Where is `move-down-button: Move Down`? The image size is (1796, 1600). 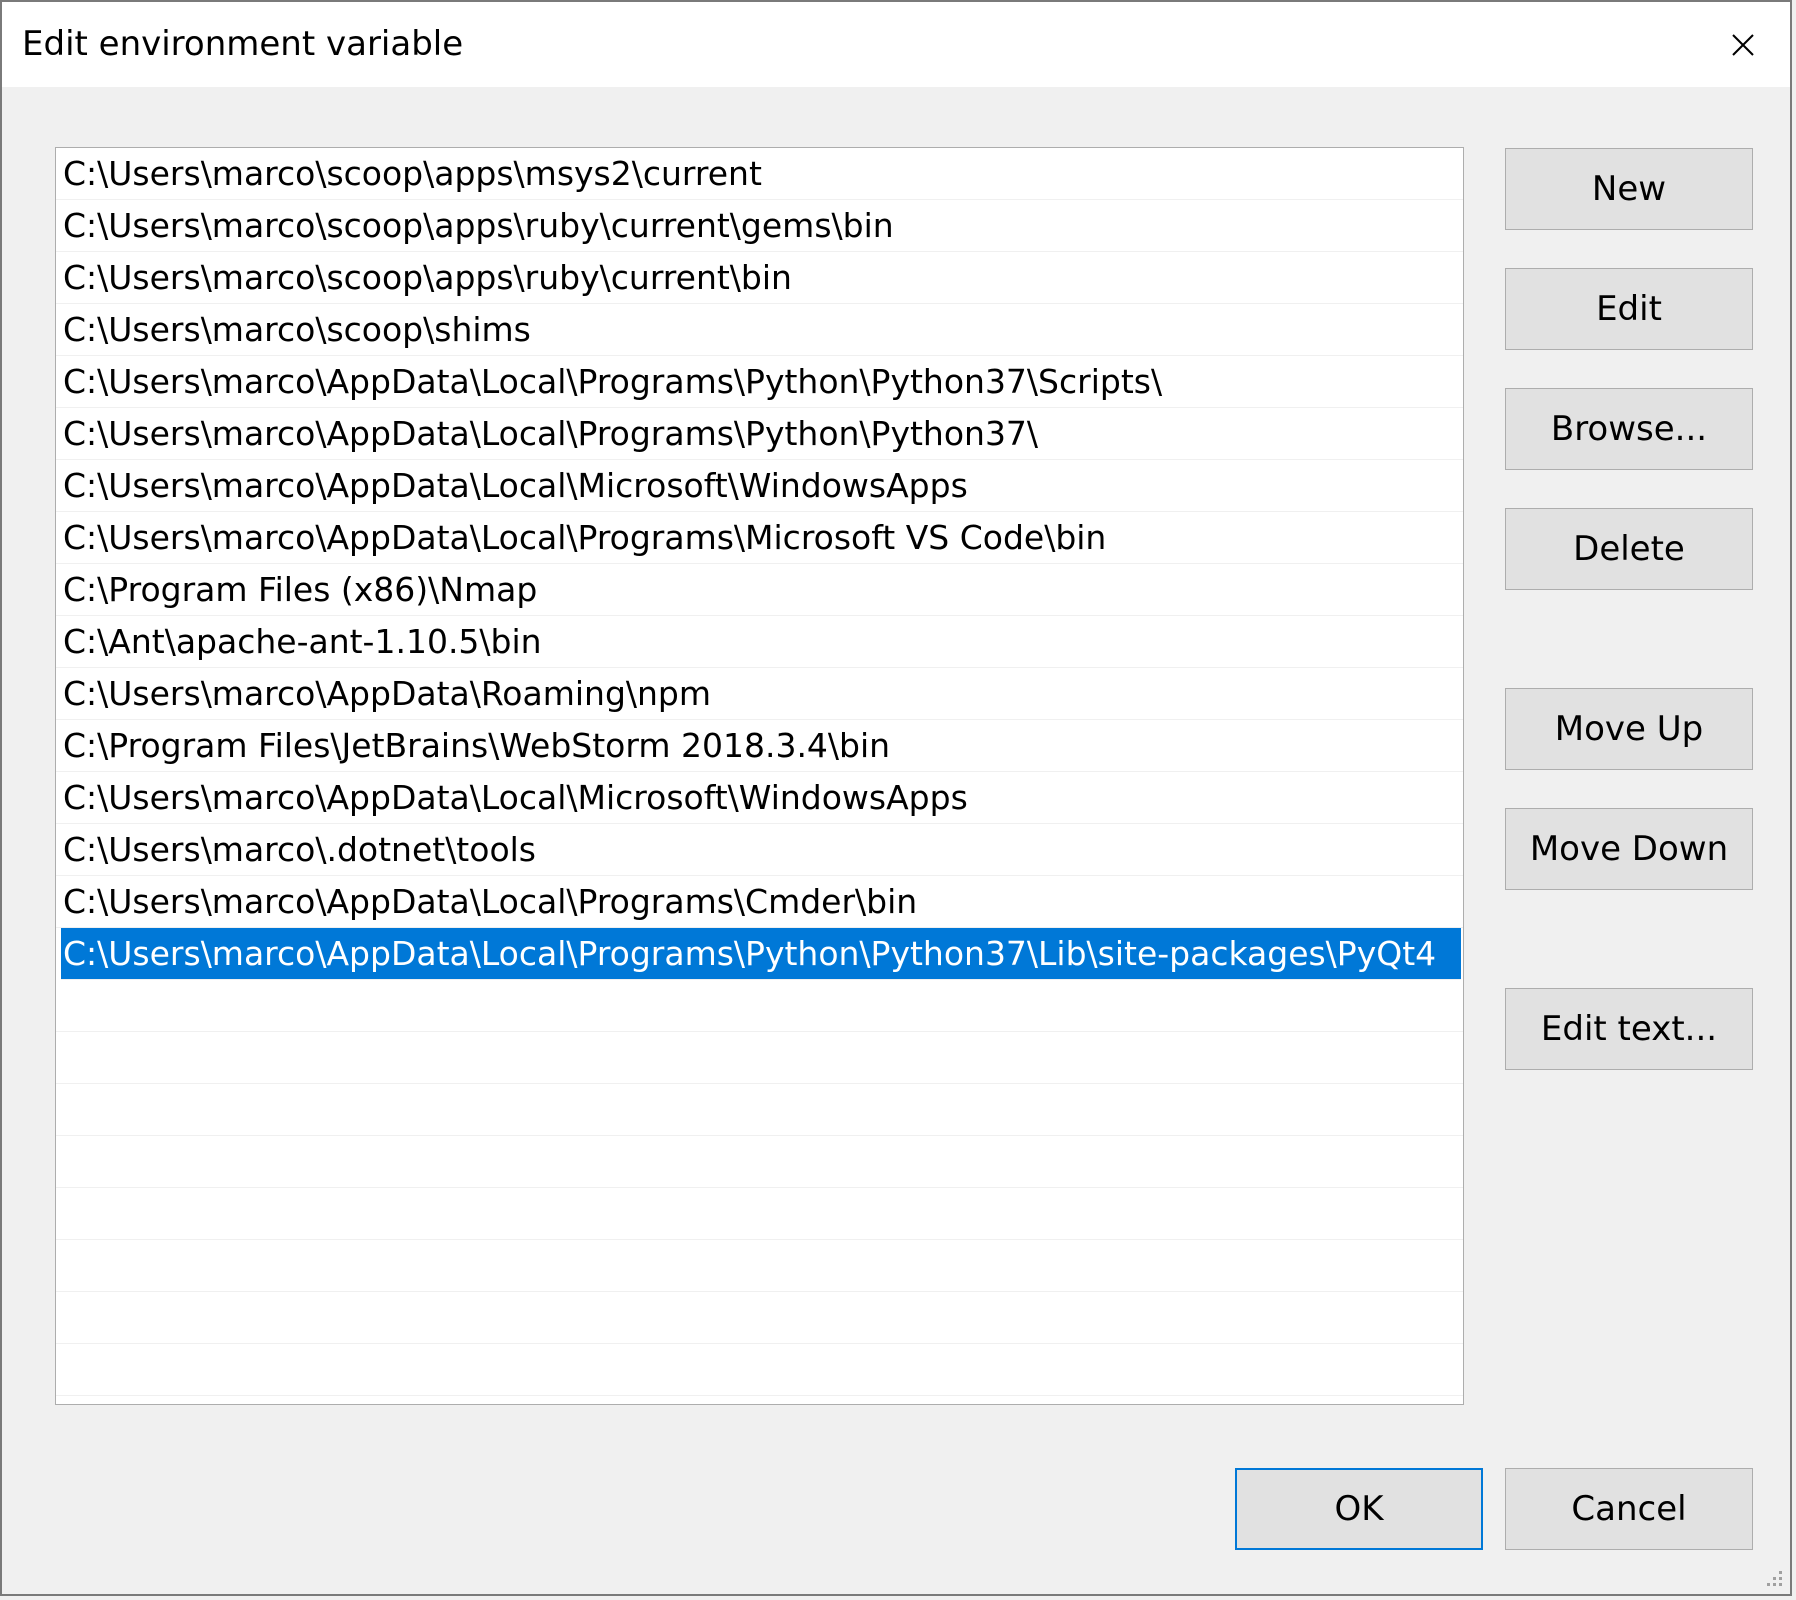
move-down-button: Move Down is located at coordinates (1629, 849).